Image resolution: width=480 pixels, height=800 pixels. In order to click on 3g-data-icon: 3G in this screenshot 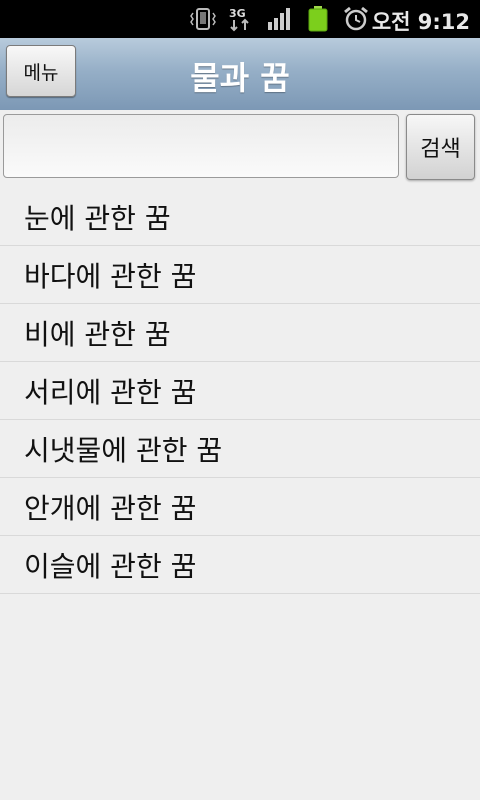, I will do `click(241, 19)`.